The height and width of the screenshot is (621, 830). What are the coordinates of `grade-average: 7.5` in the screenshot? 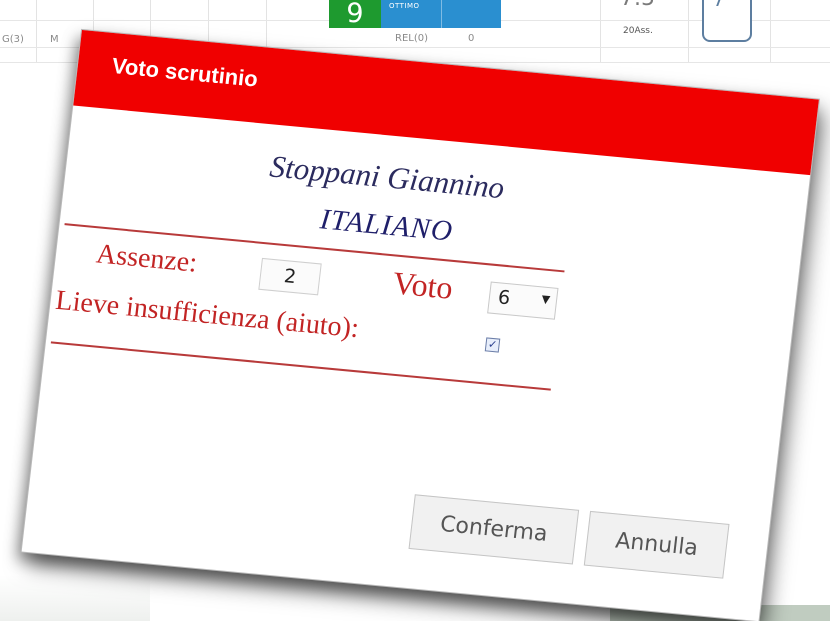 It's located at (637, 5).